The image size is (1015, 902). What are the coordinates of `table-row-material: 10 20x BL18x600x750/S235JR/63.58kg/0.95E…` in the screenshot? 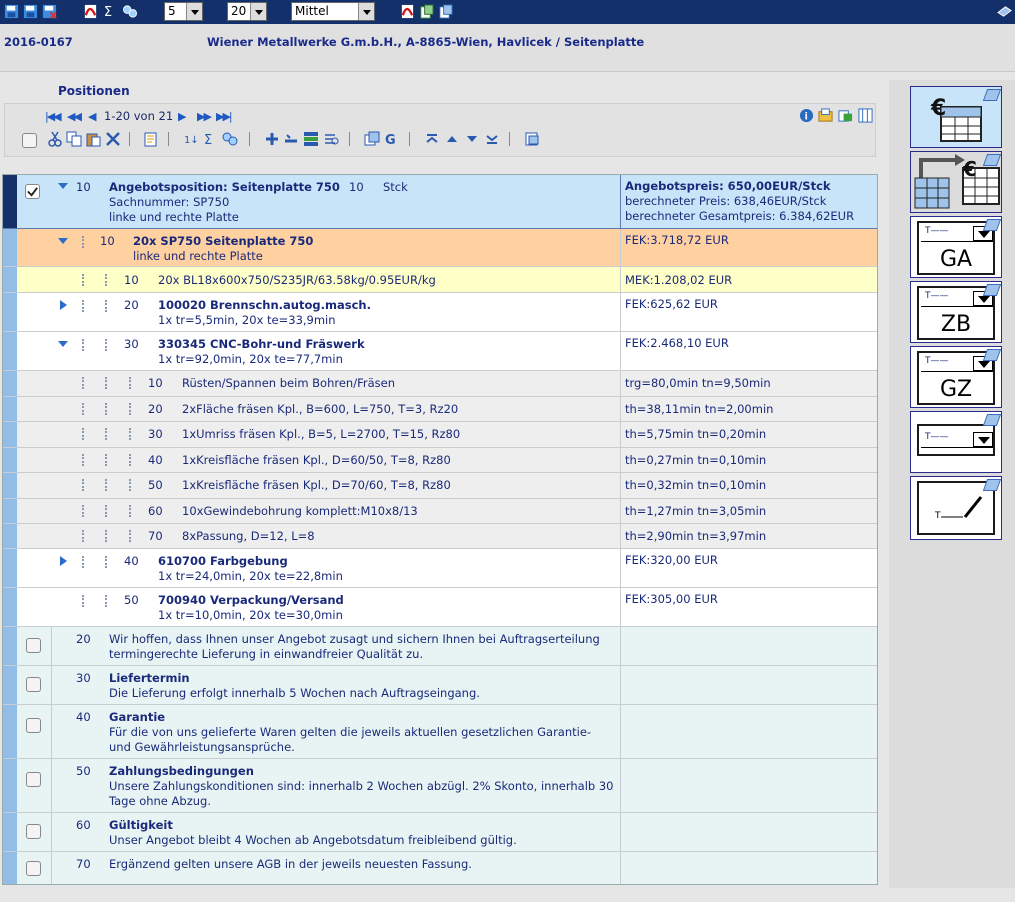 It's located at (440, 280).